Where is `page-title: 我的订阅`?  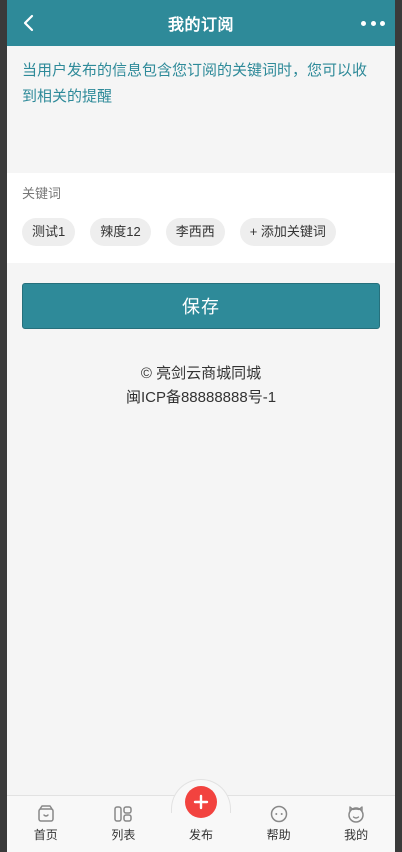 page-title: 我的订阅 is located at coordinates (200, 25).